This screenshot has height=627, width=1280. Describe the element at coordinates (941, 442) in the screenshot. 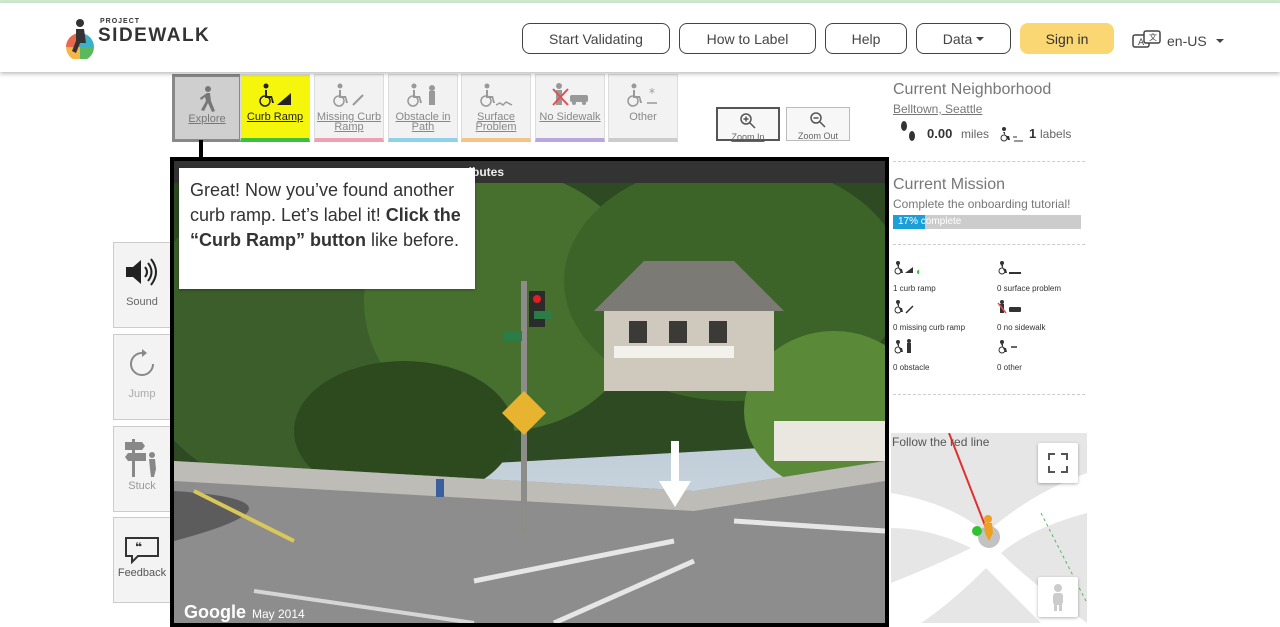

I see `map-hint: Follow the red line` at that location.